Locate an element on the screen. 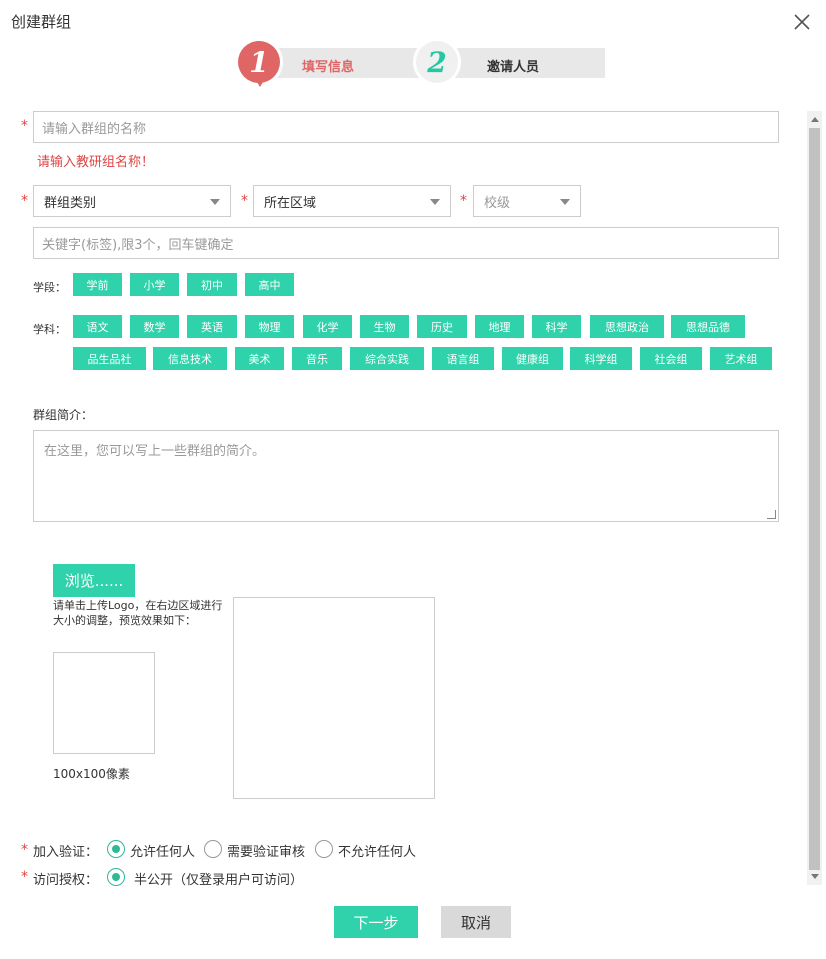 Image resolution: width=826 pixels, height=959 pixels. group-name-input: 请输入群组的名称 is located at coordinates (406, 127).